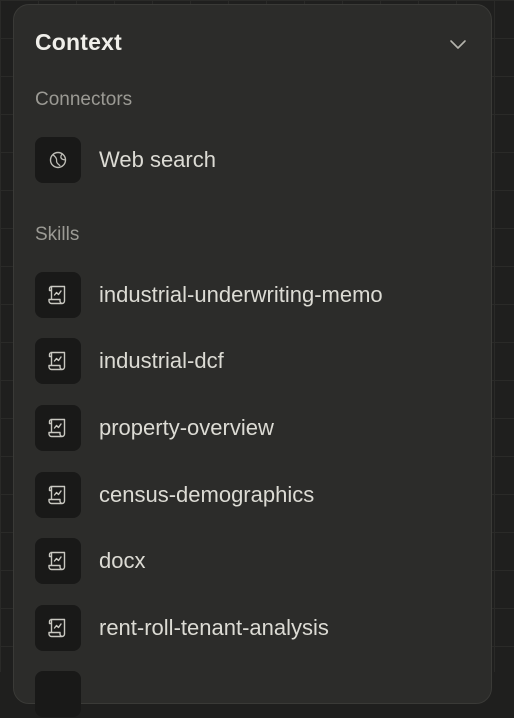 This screenshot has width=514, height=718. Describe the element at coordinates (255, 694) in the screenshot. I see `skill-item-partial` at that location.